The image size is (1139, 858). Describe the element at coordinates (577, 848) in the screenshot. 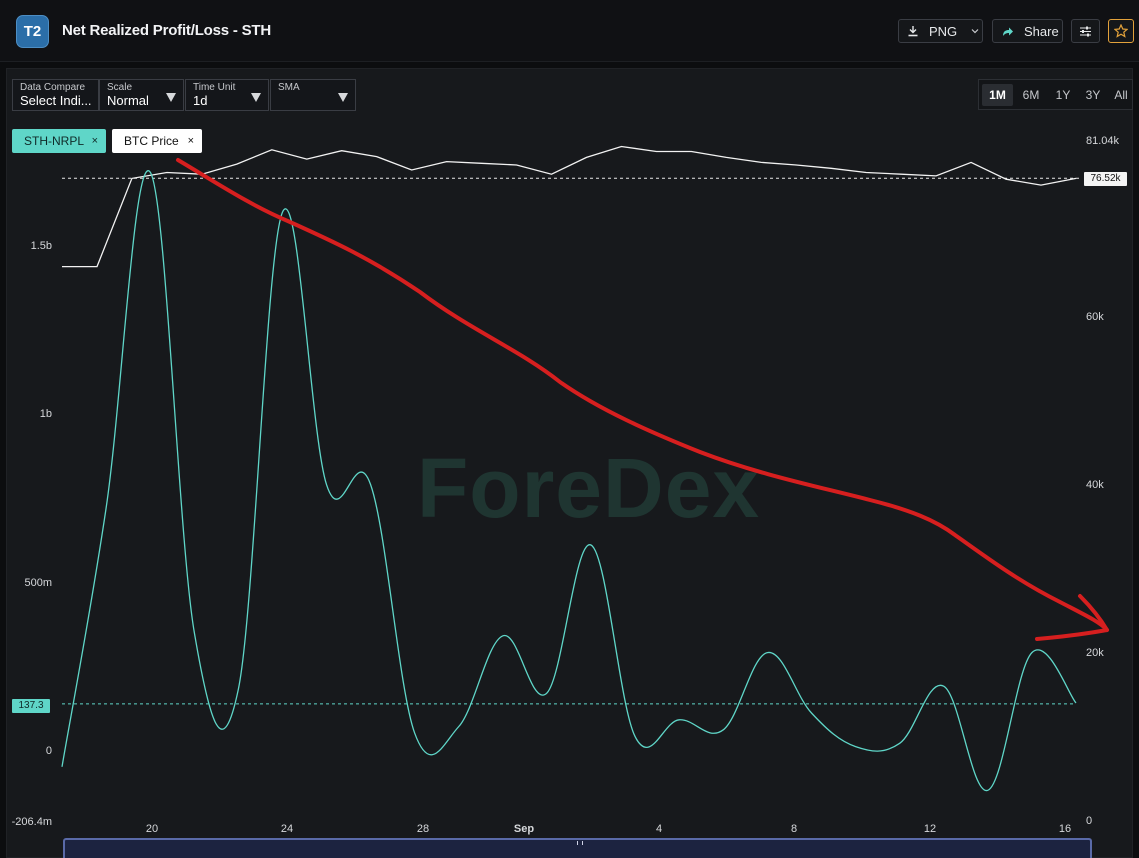

I see `time-navigator` at that location.